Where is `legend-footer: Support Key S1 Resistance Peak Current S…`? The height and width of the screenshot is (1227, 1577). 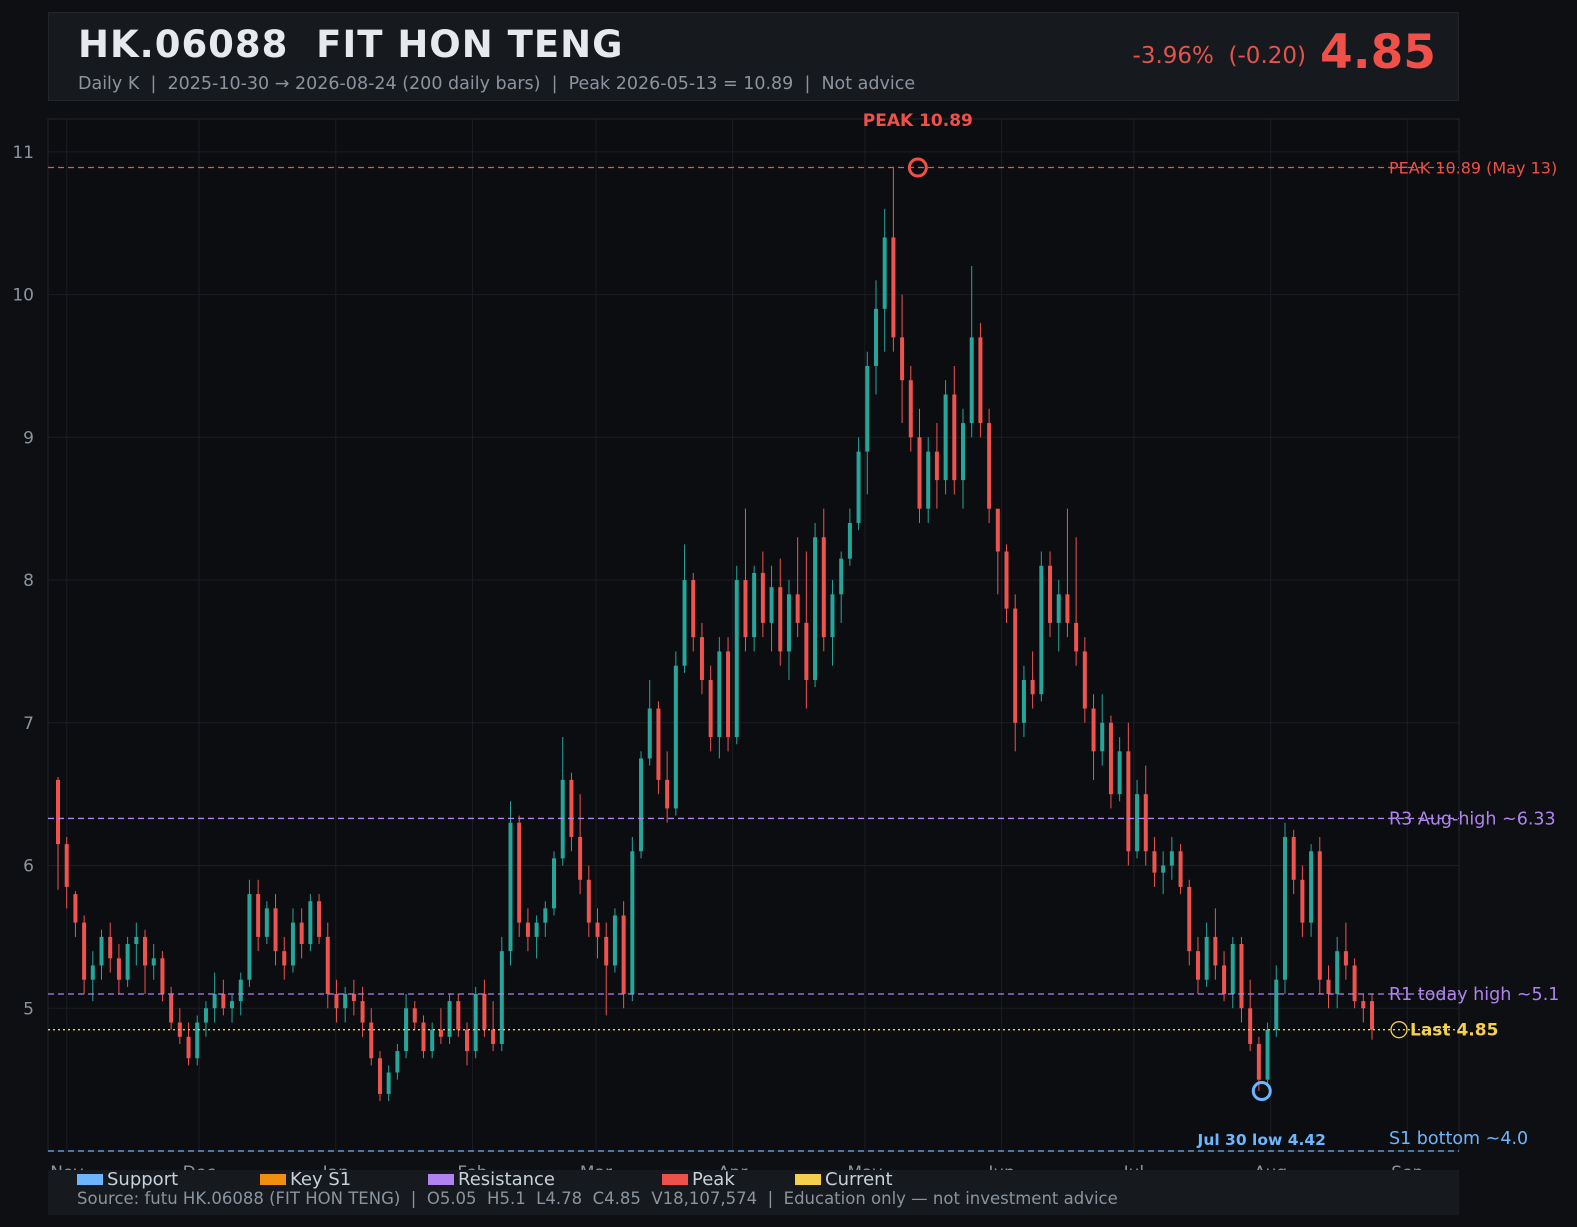
legend-footer: Support Key S1 Resistance Peak Current S… is located at coordinates (753, 1192).